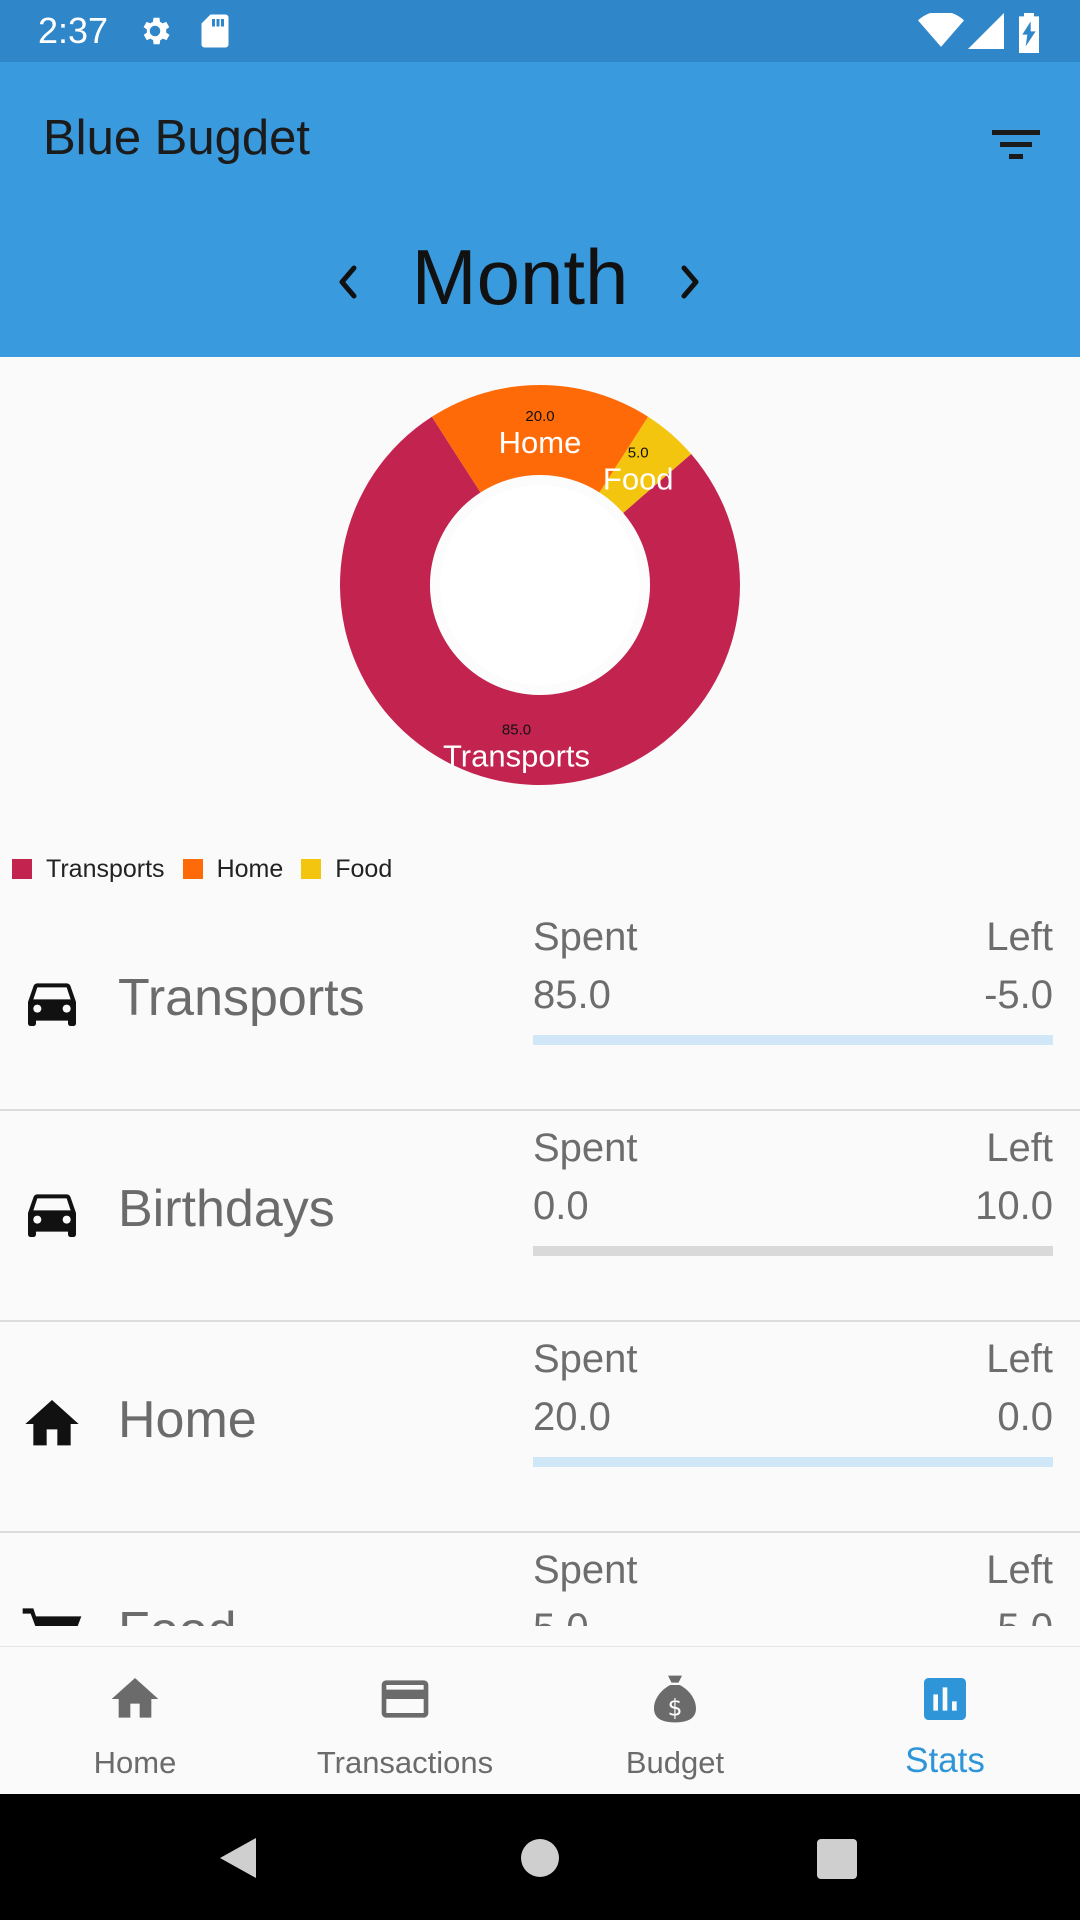 The width and height of the screenshot is (1080, 1920). What do you see at coordinates (516, 729) in the screenshot?
I see `slice-value-label: 85.0` at bounding box center [516, 729].